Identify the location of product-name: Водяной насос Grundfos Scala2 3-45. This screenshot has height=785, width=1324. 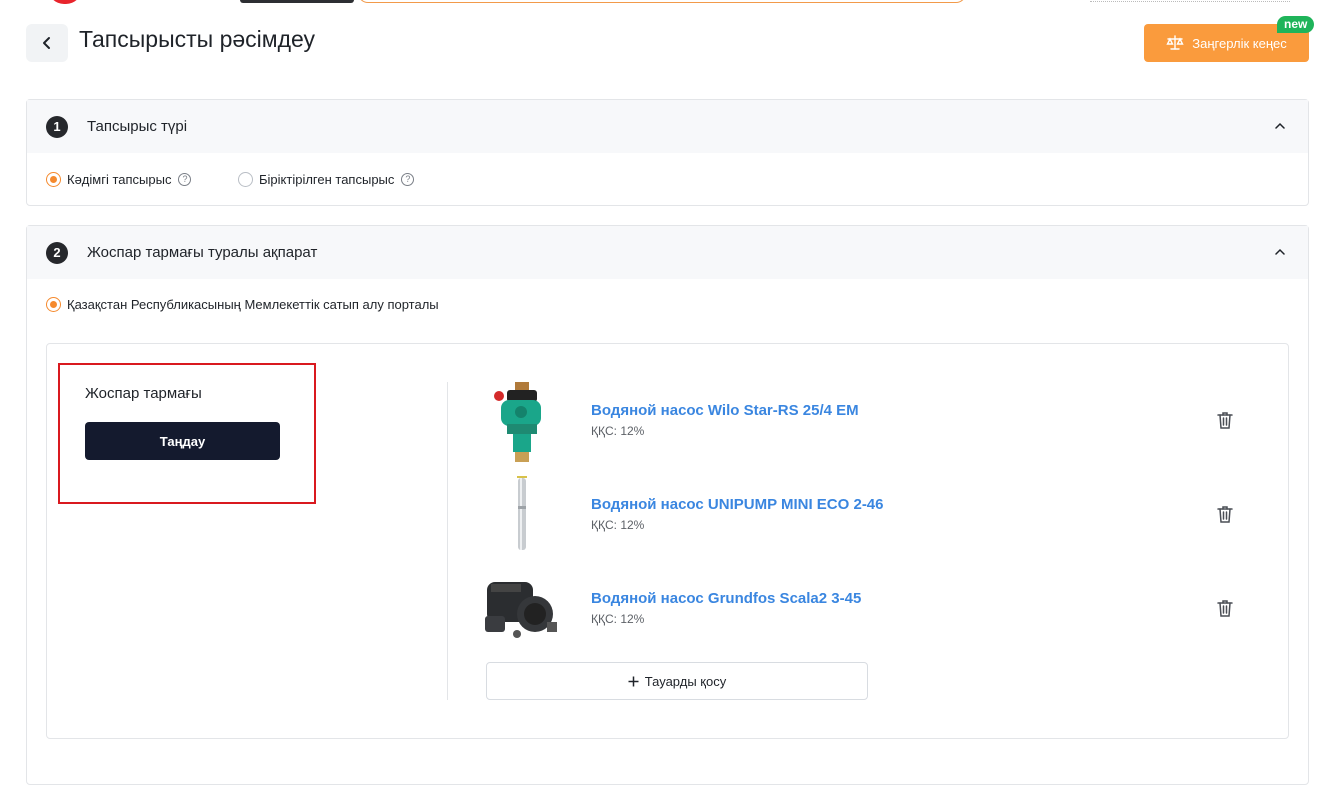
(726, 598).